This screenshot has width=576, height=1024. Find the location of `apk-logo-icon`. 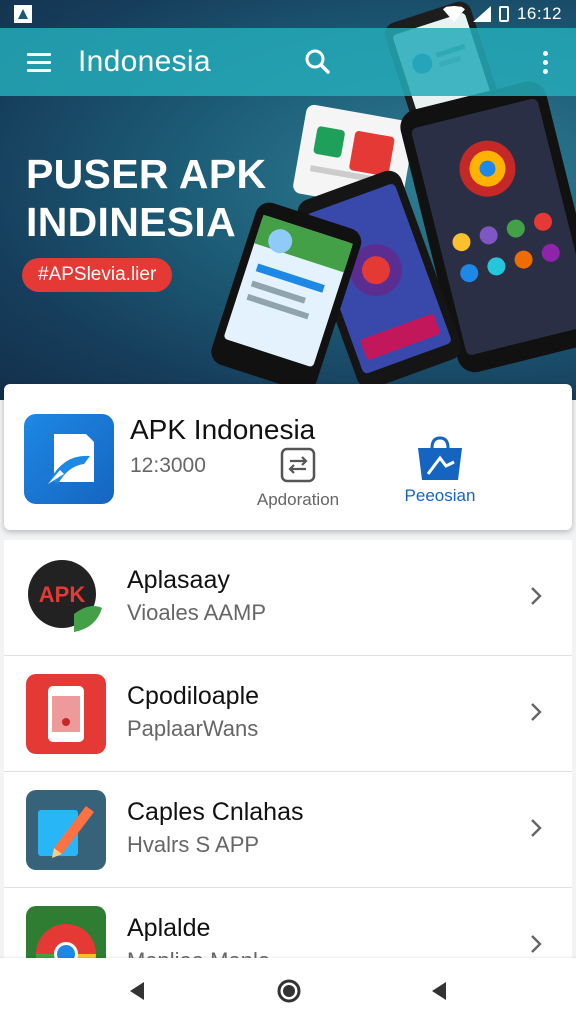

apk-logo-icon is located at coordinates (71, 459).